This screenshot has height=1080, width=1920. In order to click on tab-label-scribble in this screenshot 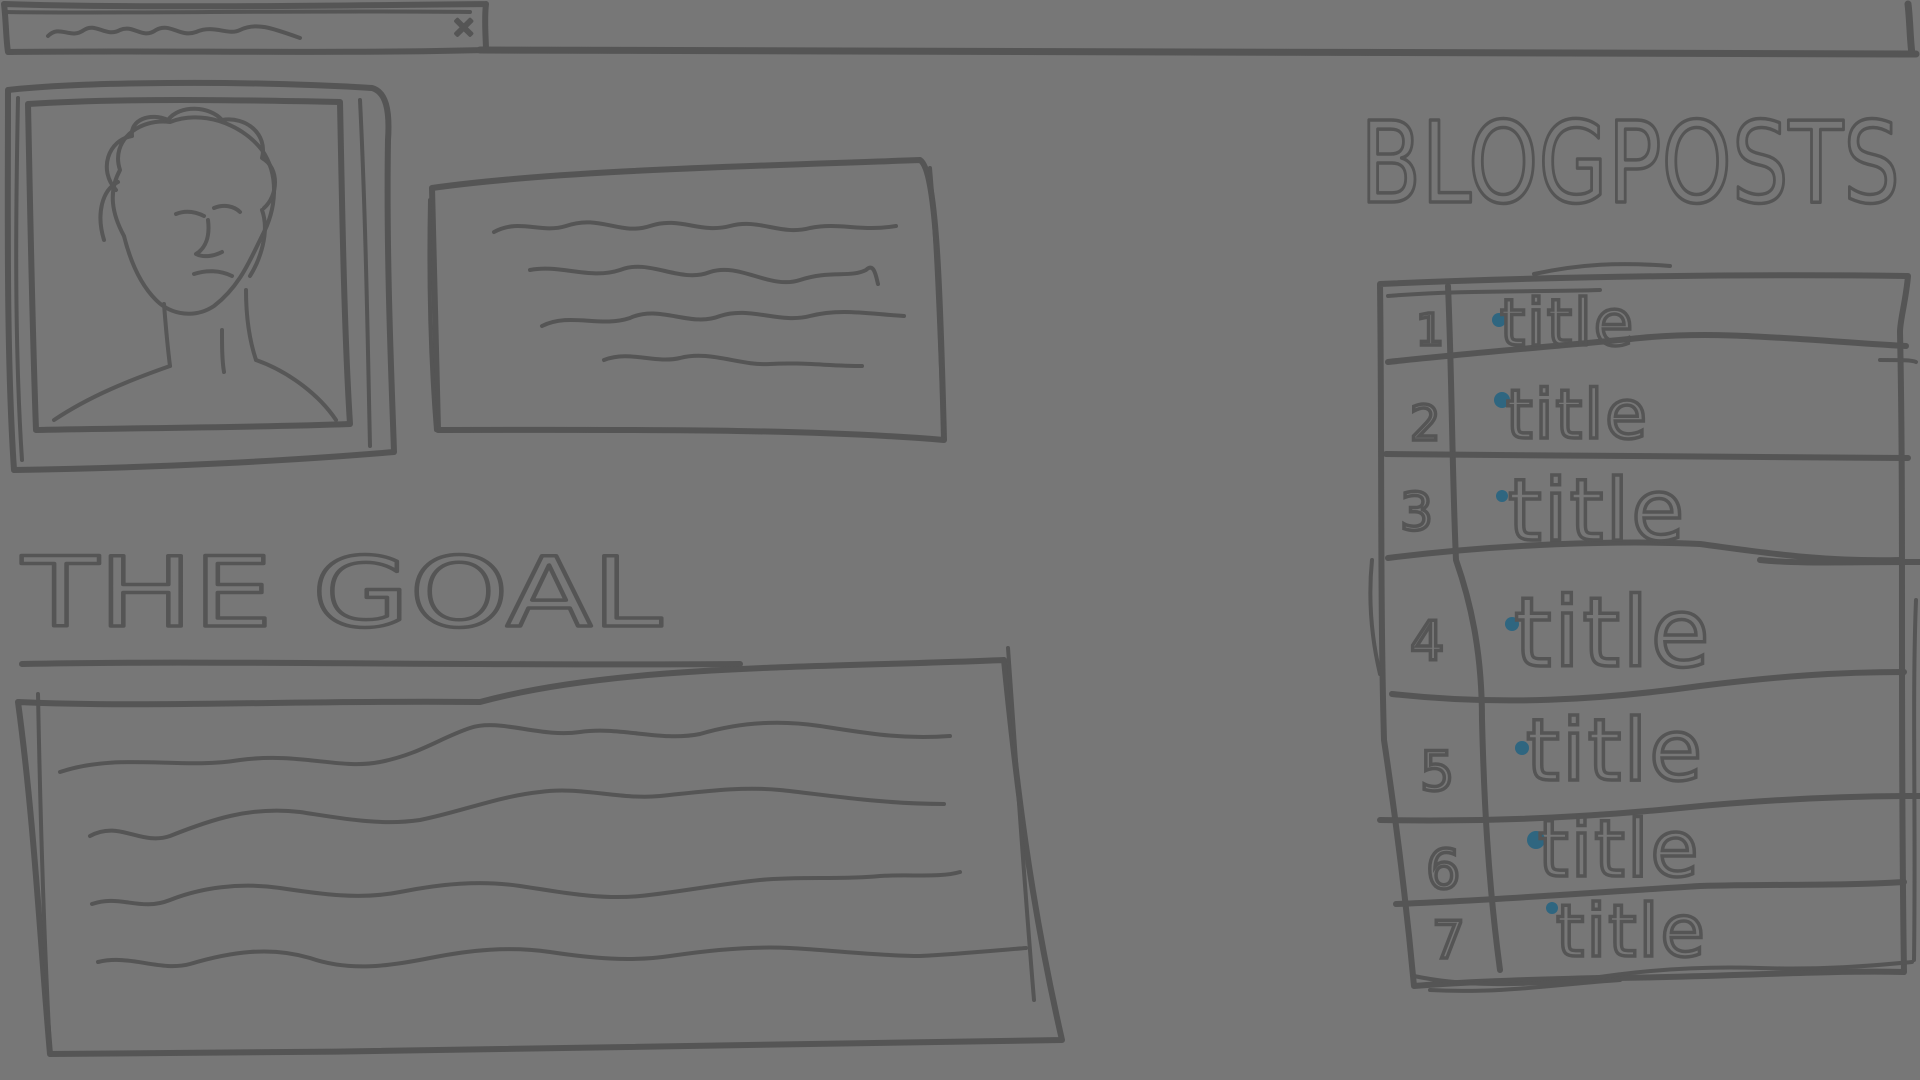, I will do `click(174, 32)`.